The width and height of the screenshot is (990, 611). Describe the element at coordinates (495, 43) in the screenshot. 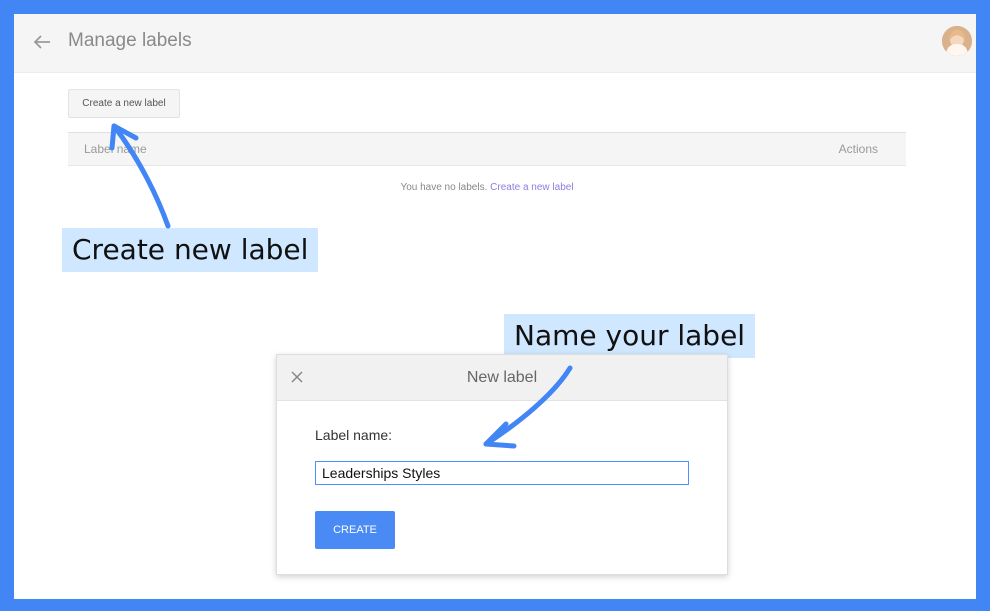

I see `page-header: Manage labels` at that location.